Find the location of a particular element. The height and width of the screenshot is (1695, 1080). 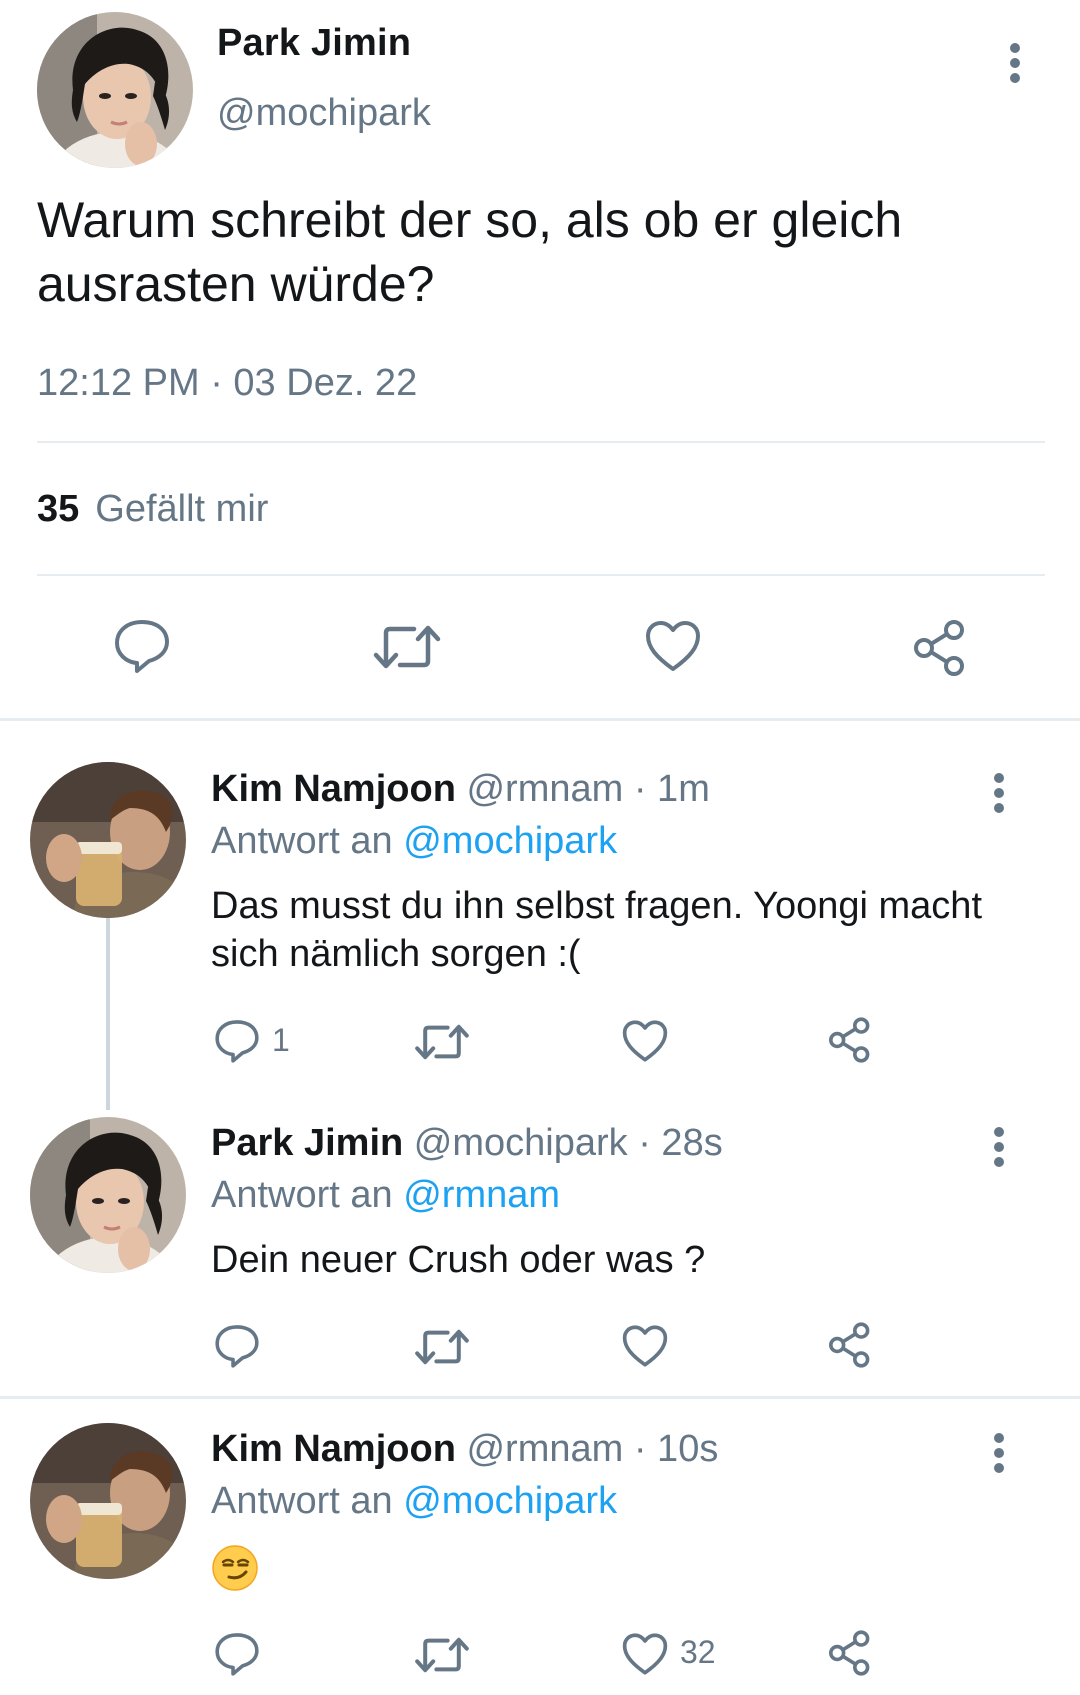

reply-author-handle: @mochipark is located at coordinates (521, 1143).